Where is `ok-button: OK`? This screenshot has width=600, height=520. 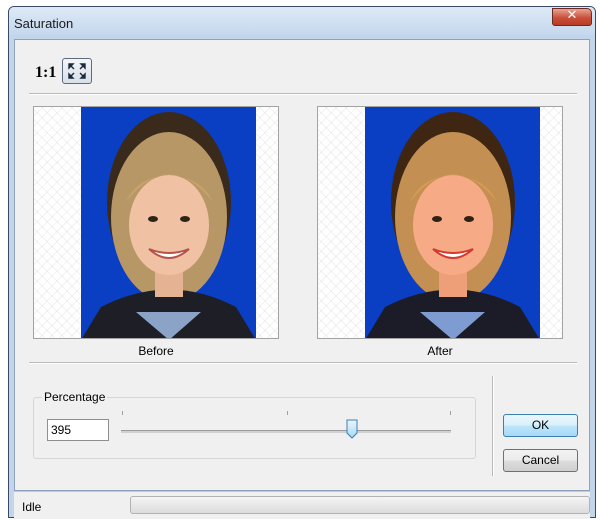 ok-button: OK is located at coordinates (540, 425).